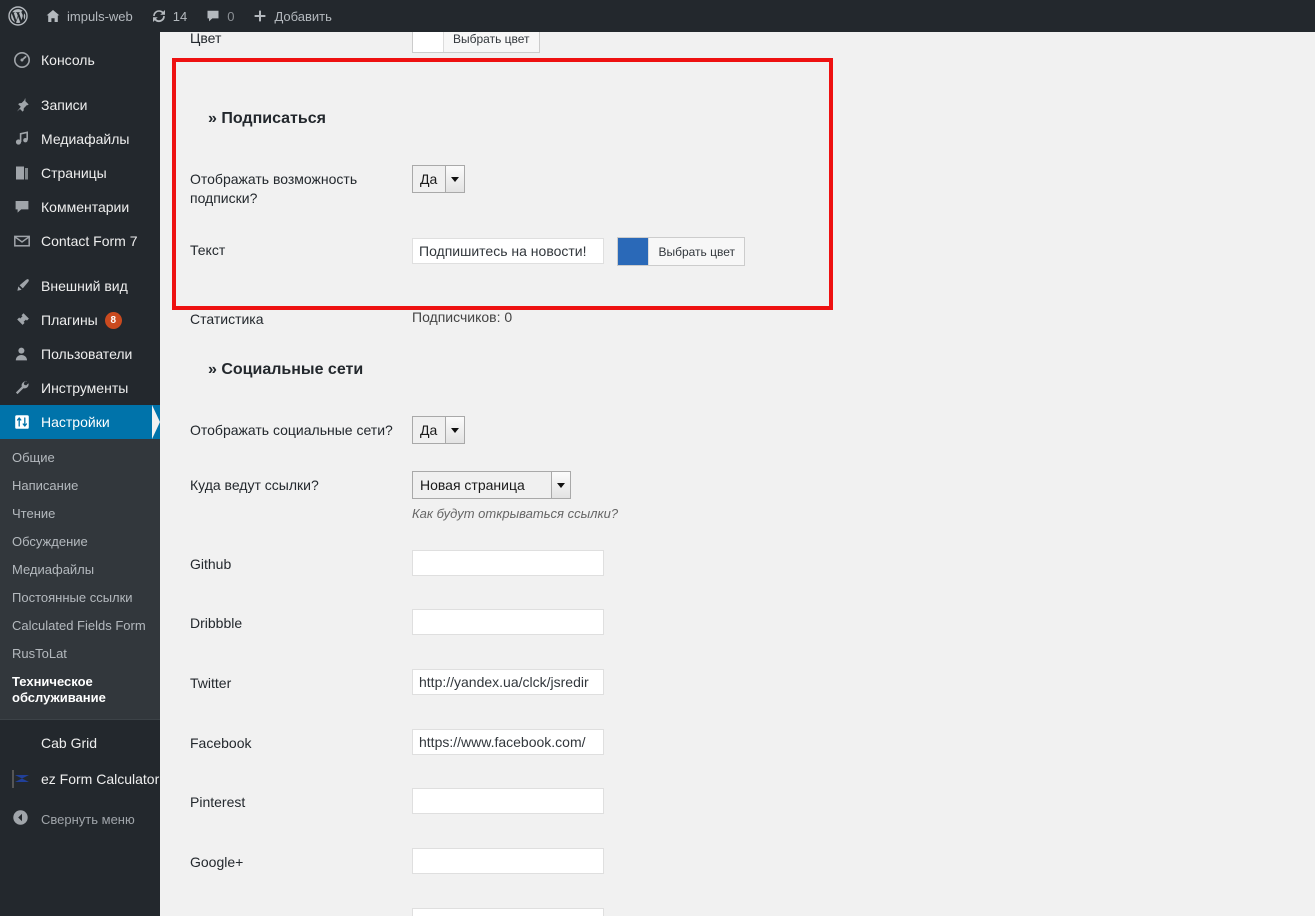 Image resolution: width=1315 pixels, height=916 pixels. I want to click on sidebar-item-contact-form-7: Contact Form 7, so click(80, 241).